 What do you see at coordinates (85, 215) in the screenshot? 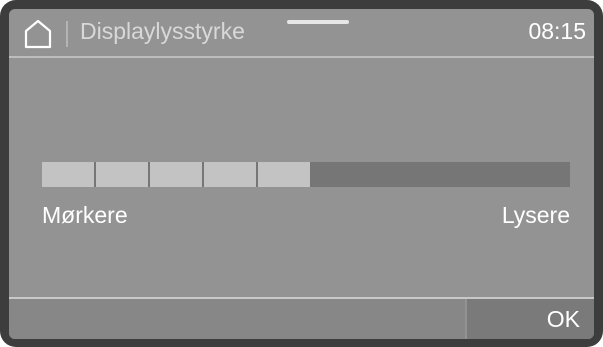
I see `darker-label: Mørkere` at bounding box center [85, 215].